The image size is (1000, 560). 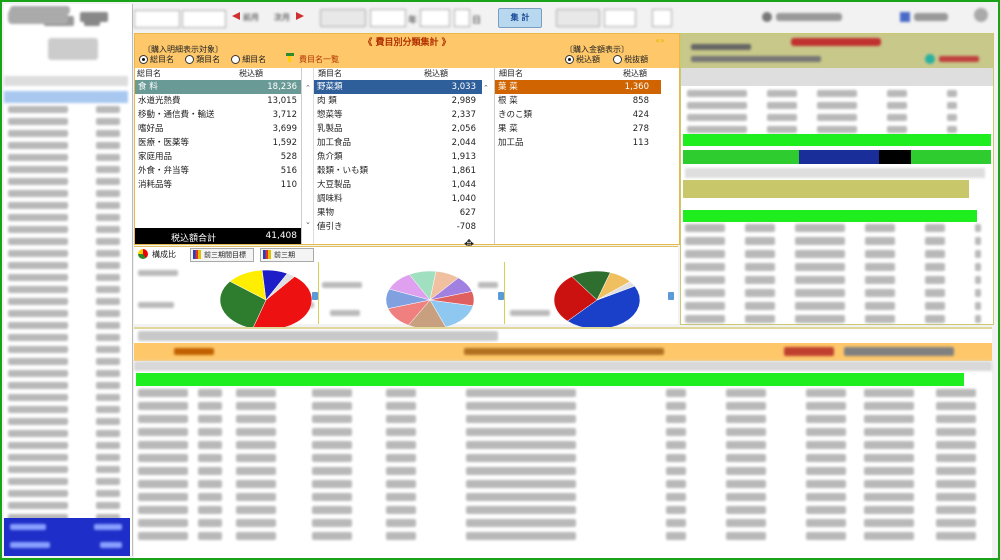 What do you see at coordinates (319, 59) in the screenshot?
I see `list-button: 費目名一覧` at bounding box center [319, 59].